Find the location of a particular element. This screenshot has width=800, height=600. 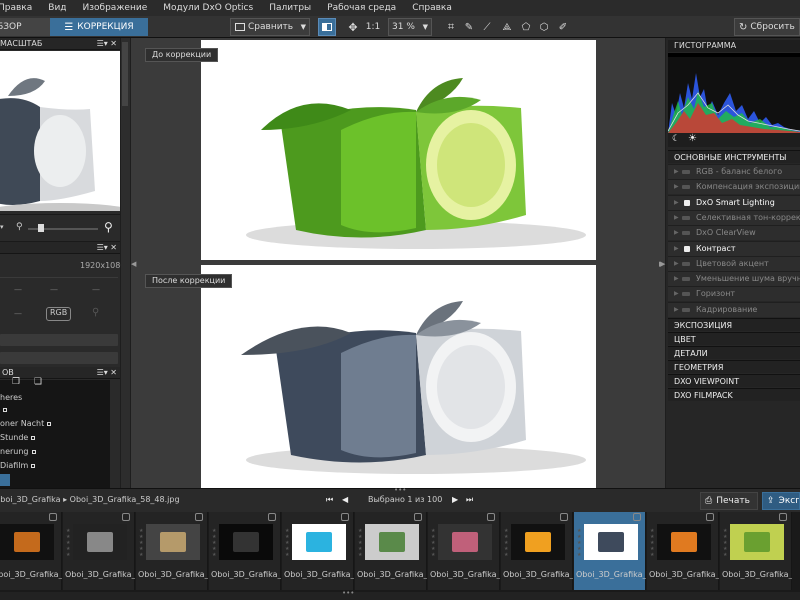

tool-row: ▶ RGB - баланс белого is located at coordinates (734, 171).